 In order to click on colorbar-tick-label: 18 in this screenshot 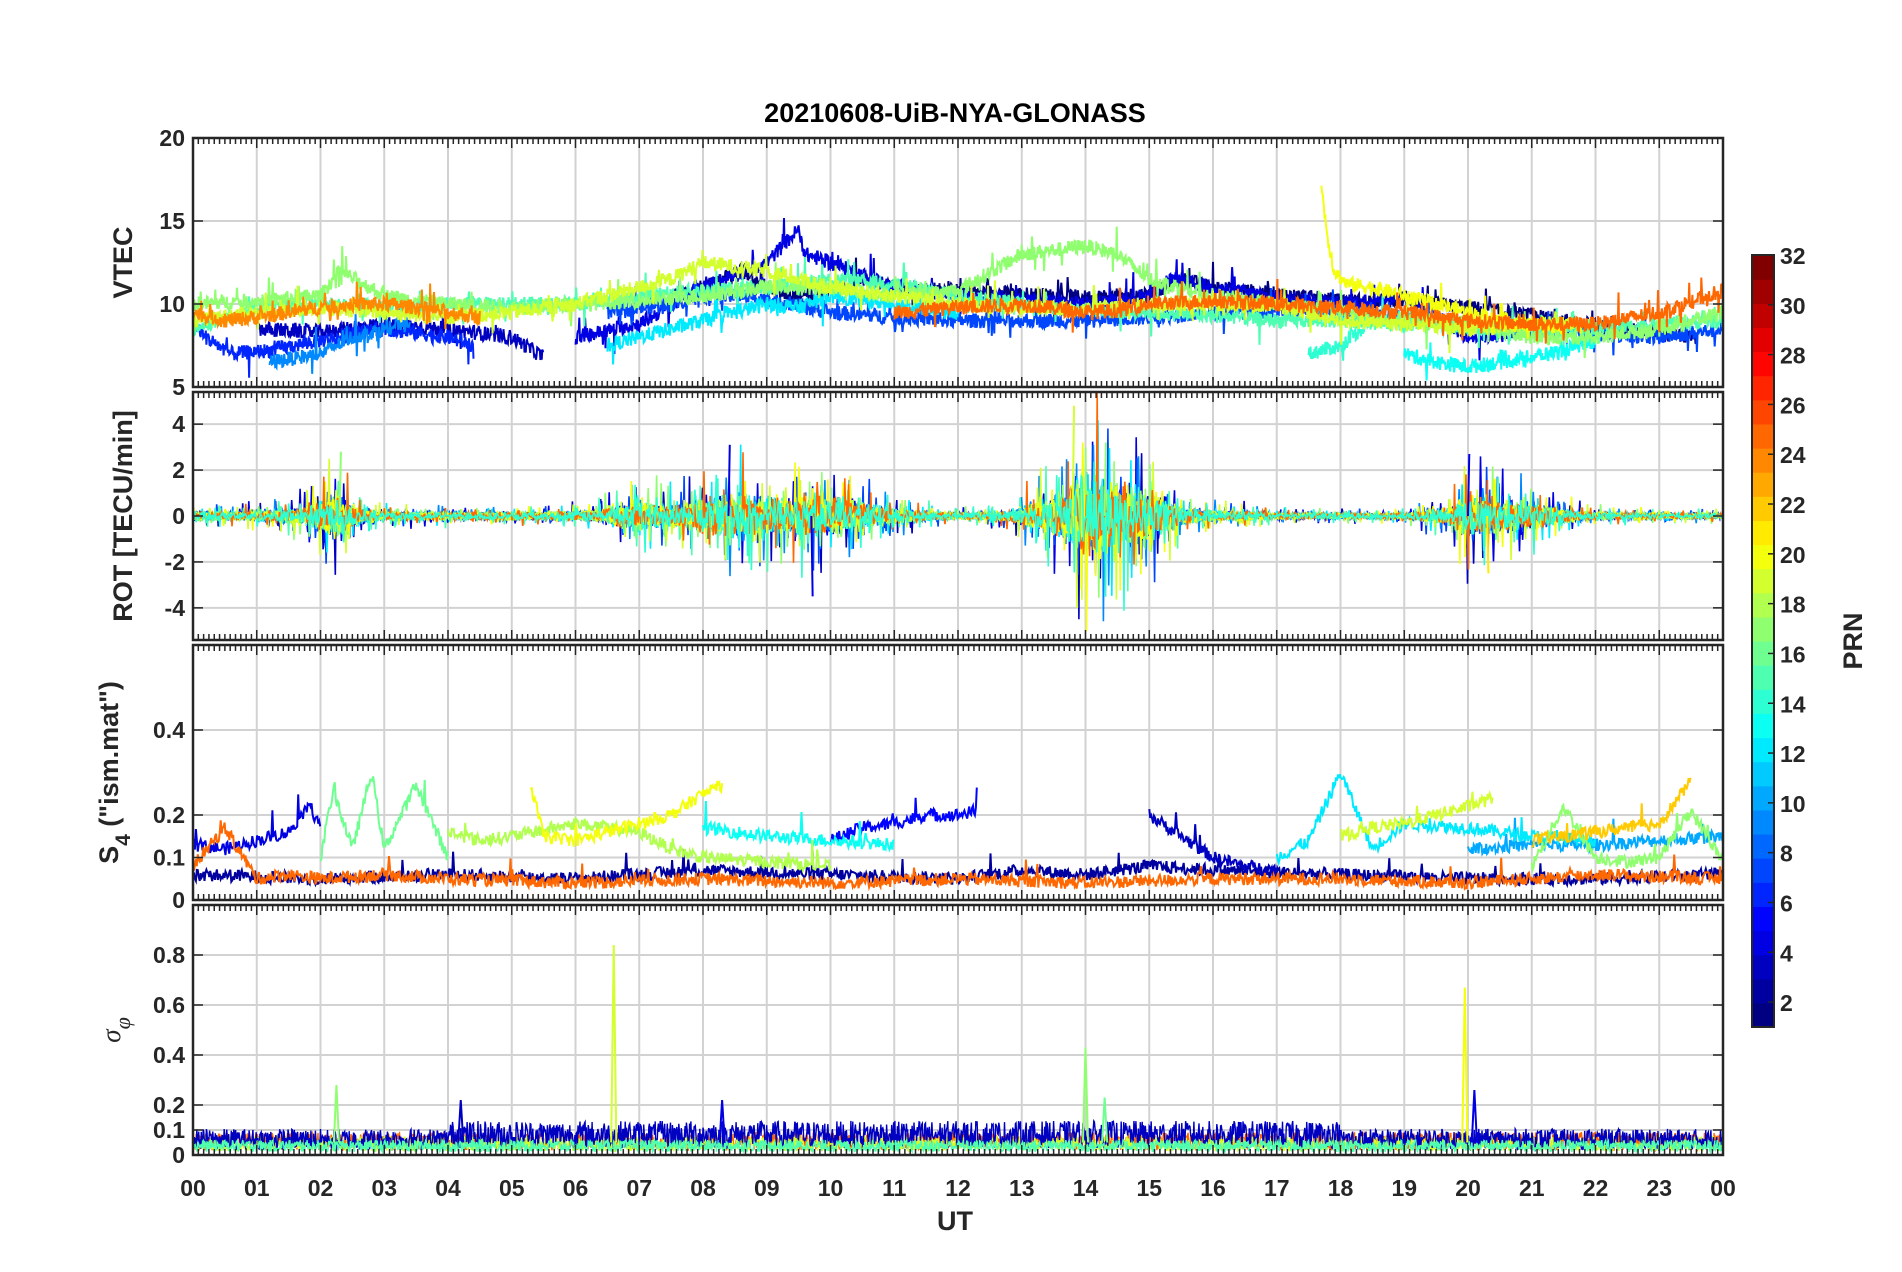, I will do `click(1793, 605)`.